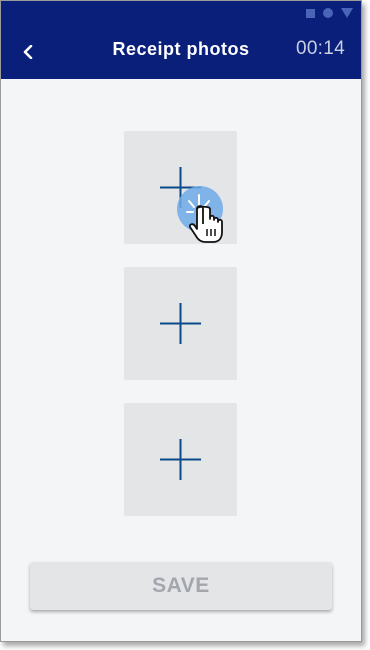  What do you see at coordinates (204, 218) in the screenshot?
I see `hand-pointer-icon` at bounding box center [204, 218].